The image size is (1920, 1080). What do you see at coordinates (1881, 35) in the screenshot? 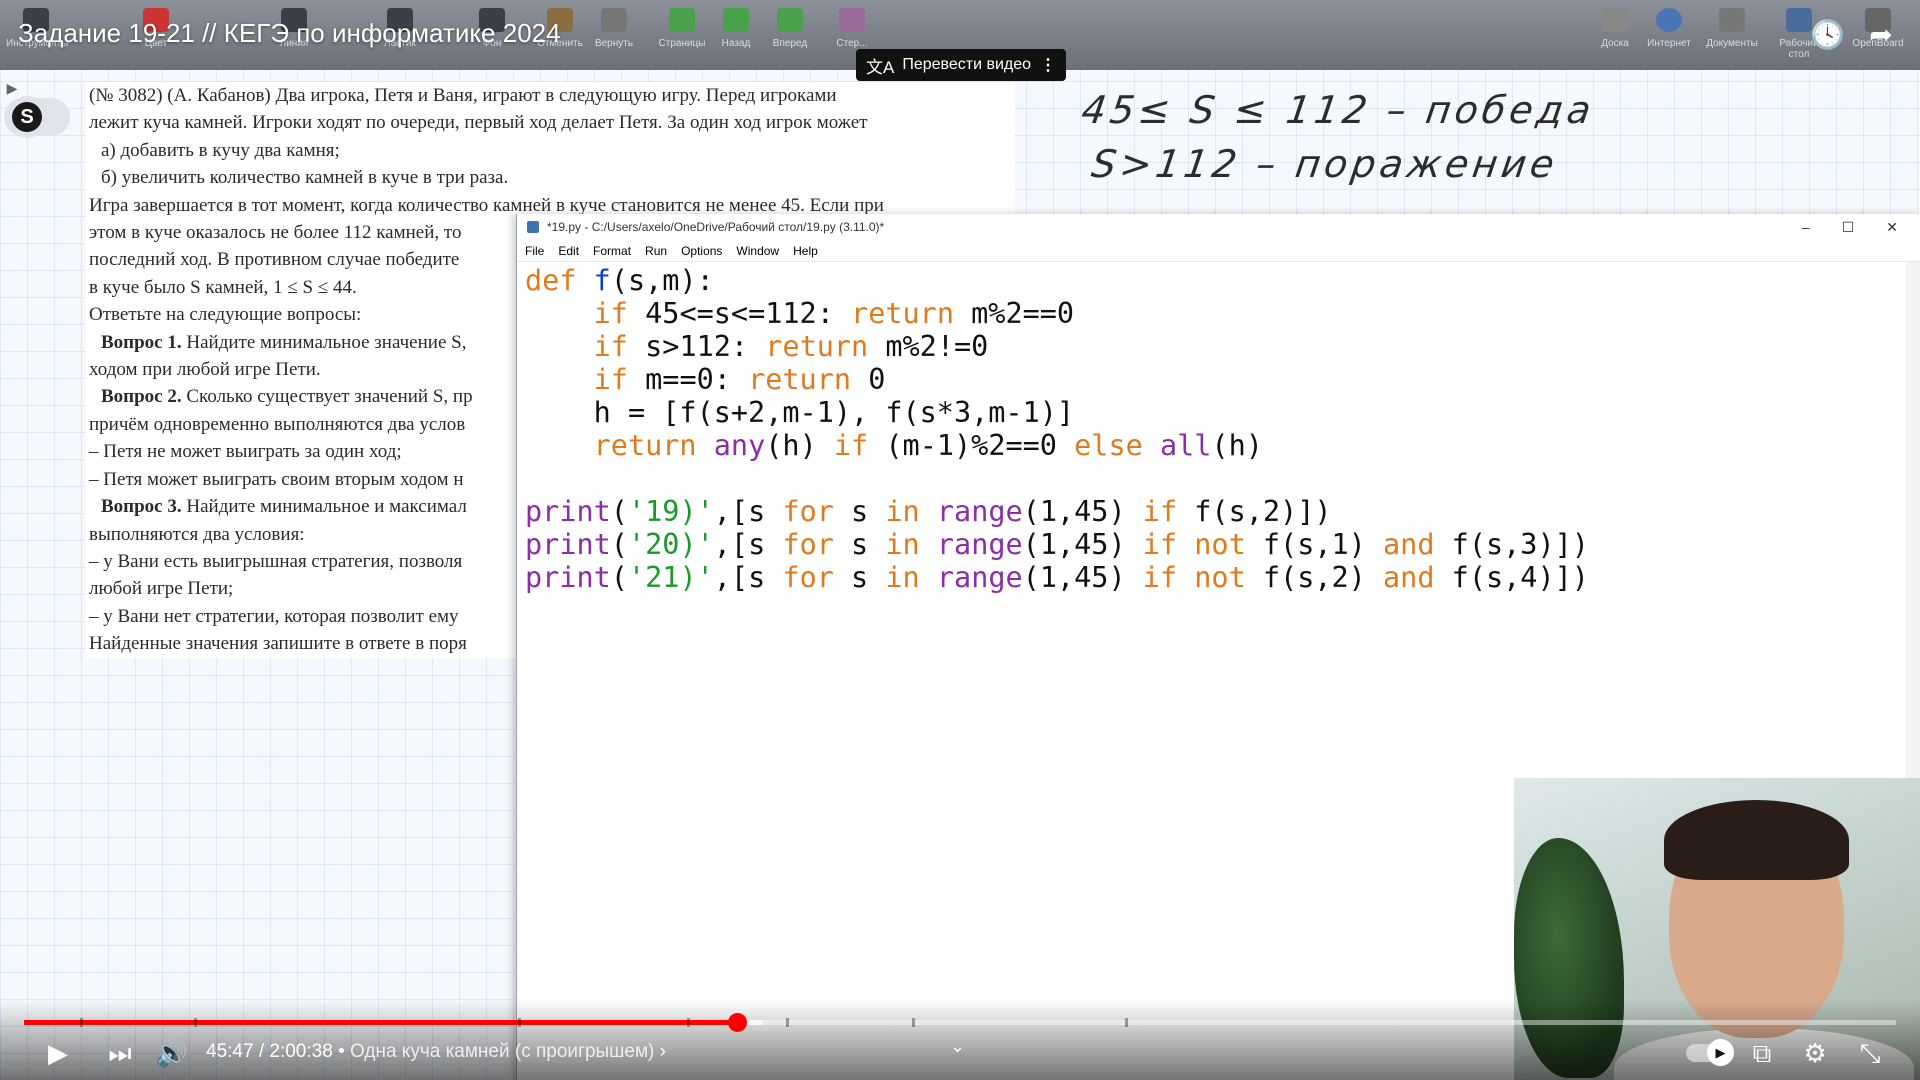
I see `share-icon: ➦` at bounding box center [1881, 35].